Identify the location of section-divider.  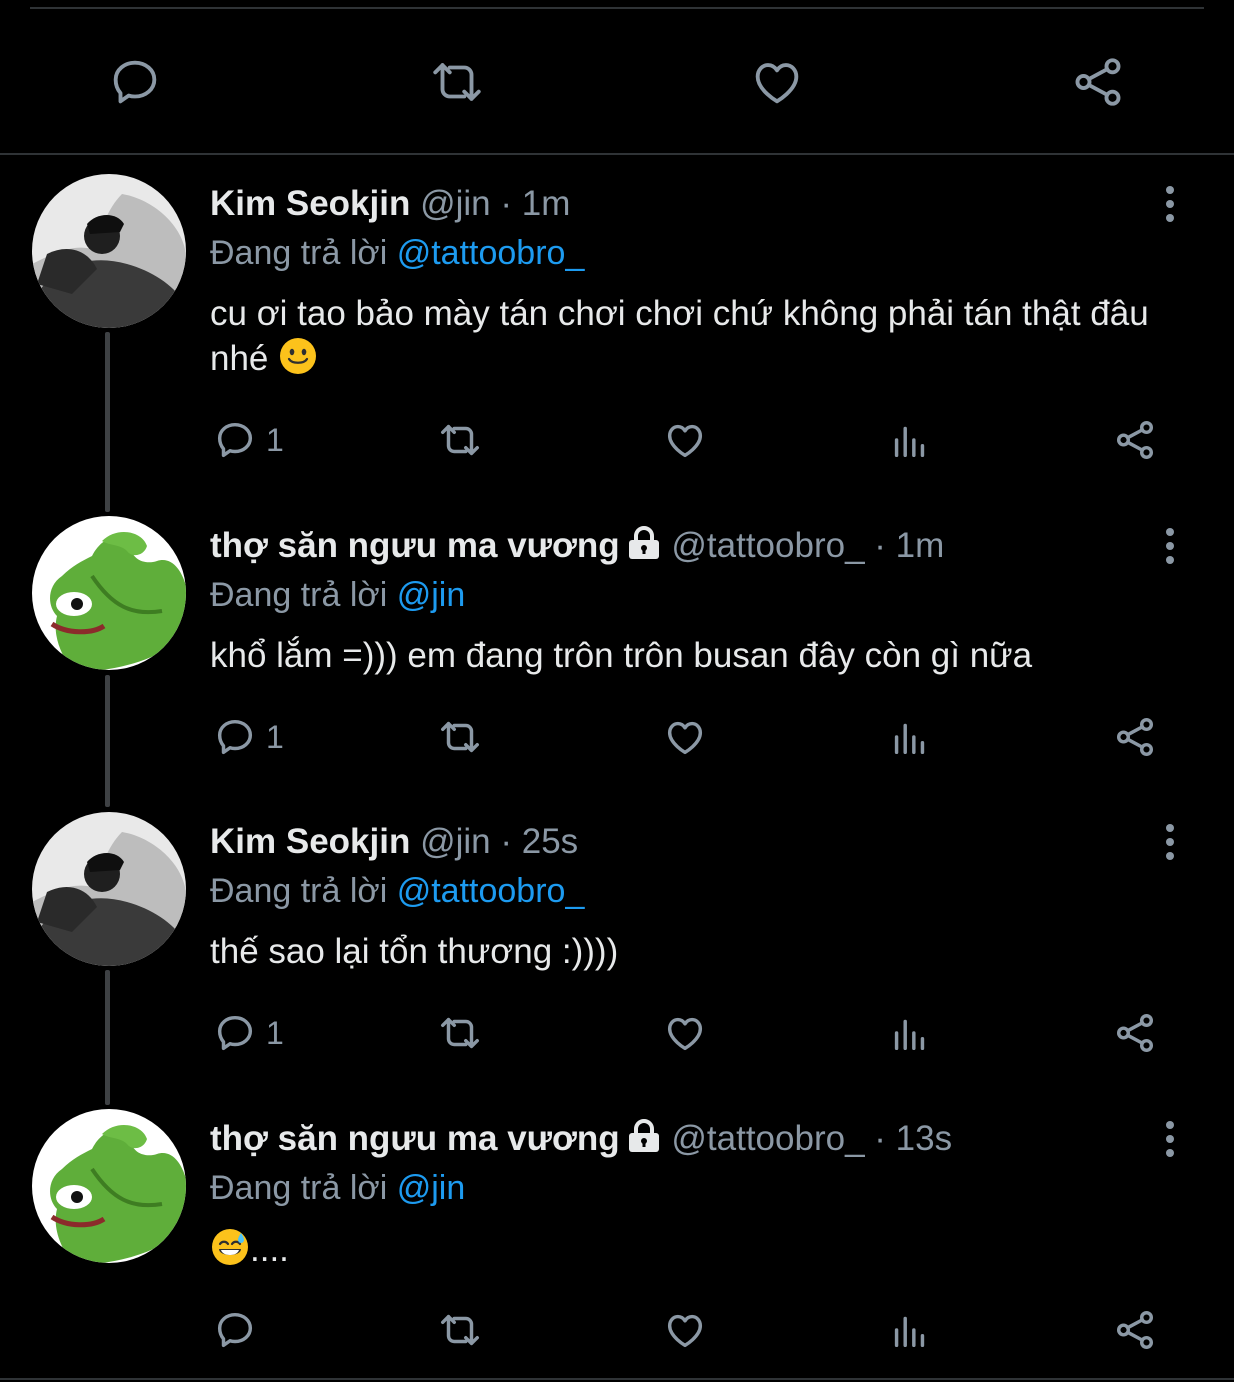
(617, 154).